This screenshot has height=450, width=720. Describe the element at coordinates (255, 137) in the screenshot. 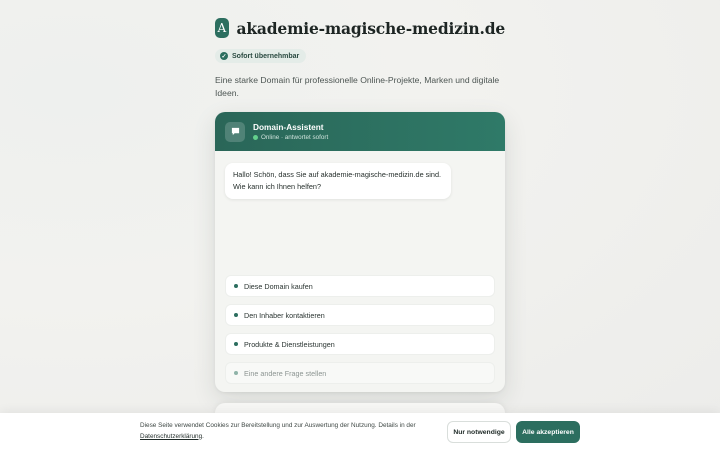

I see `online-dot-icon` at that location.